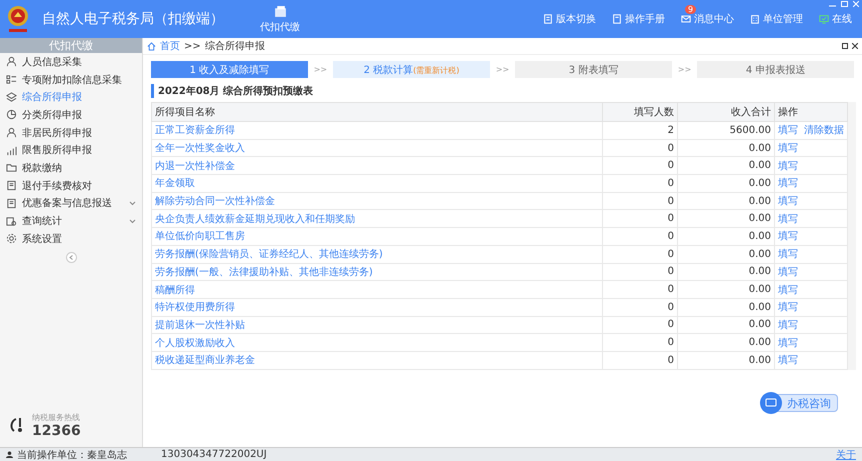 The width and height of the screenshot is (862, 461). I want to click on header-link: 版本切换, so click(569, 19).